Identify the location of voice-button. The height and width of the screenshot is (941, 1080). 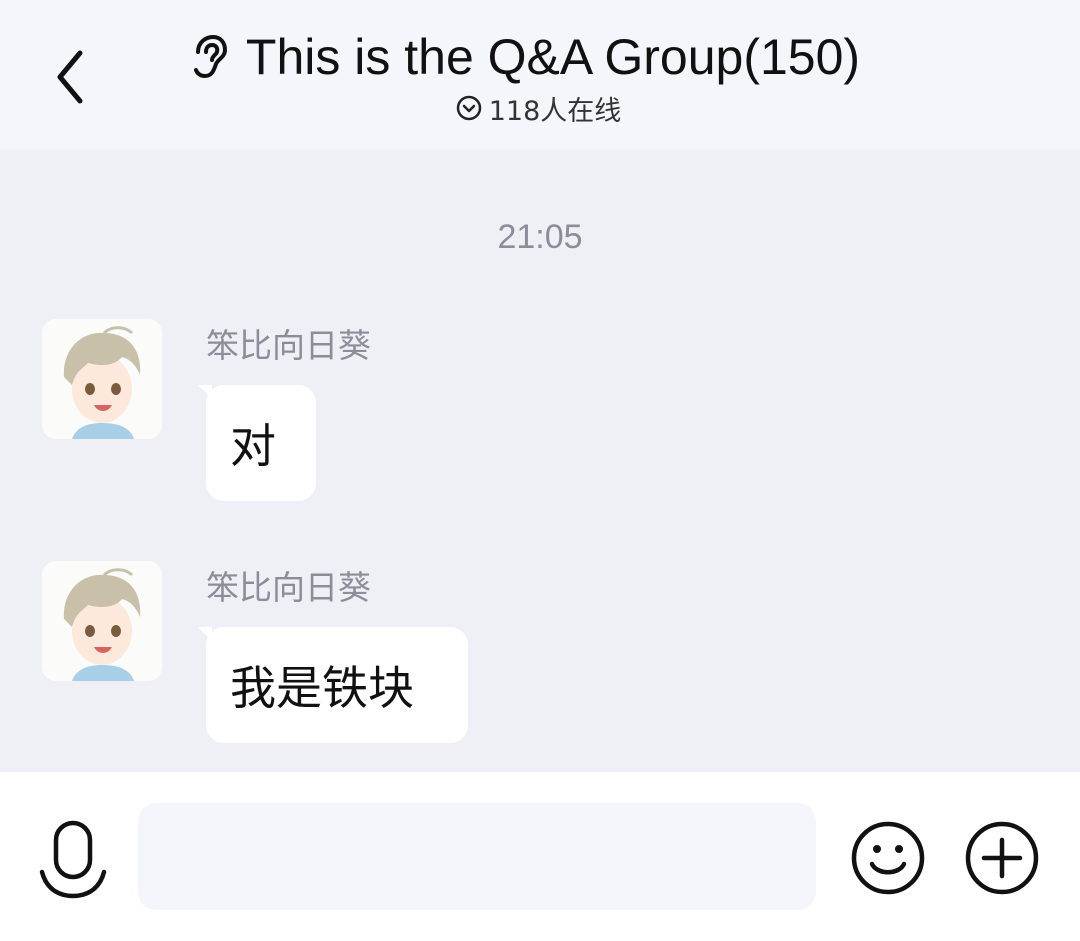
(73, 860).